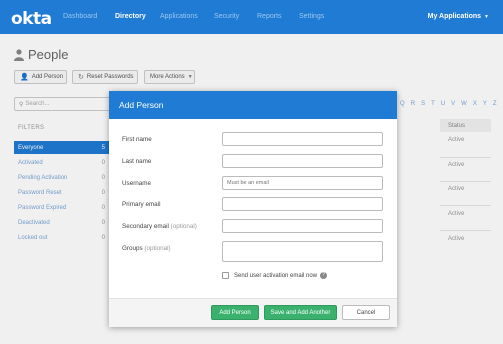 This screenshot has height=344, width=503. Describe the element at coordinates (454, 16) in the screenshot. I see `my-applications-label: My Applications` at that location.